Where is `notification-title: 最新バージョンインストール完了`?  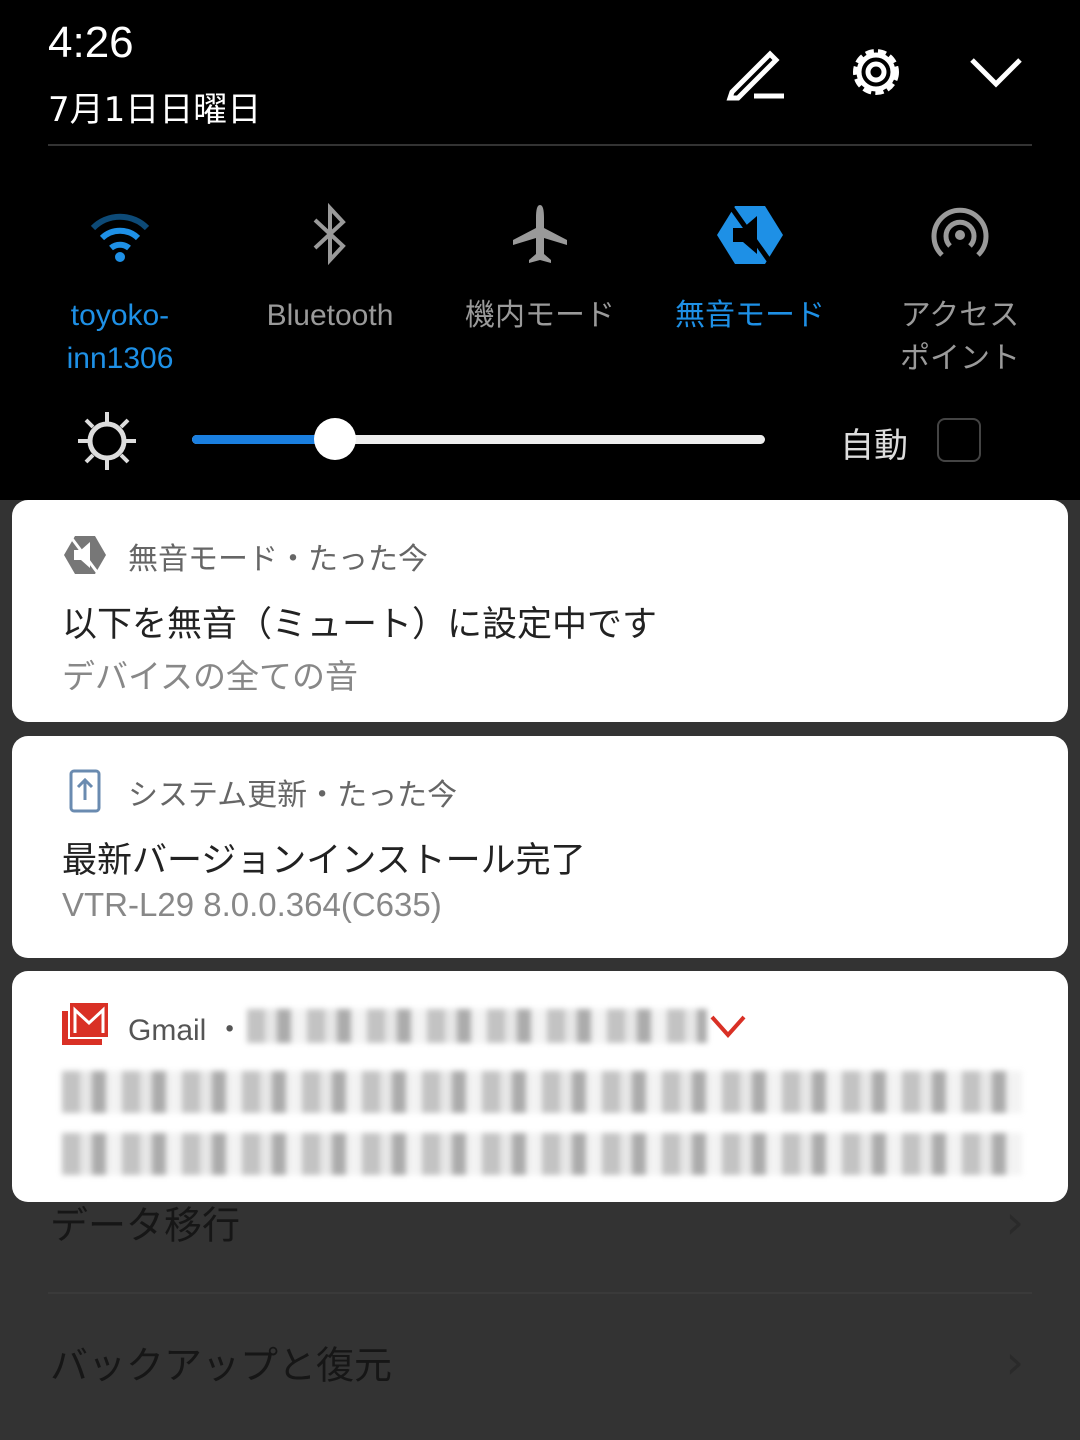 notification-title: 最新バージョンインストール完了 is located at coordinates (324, 861).